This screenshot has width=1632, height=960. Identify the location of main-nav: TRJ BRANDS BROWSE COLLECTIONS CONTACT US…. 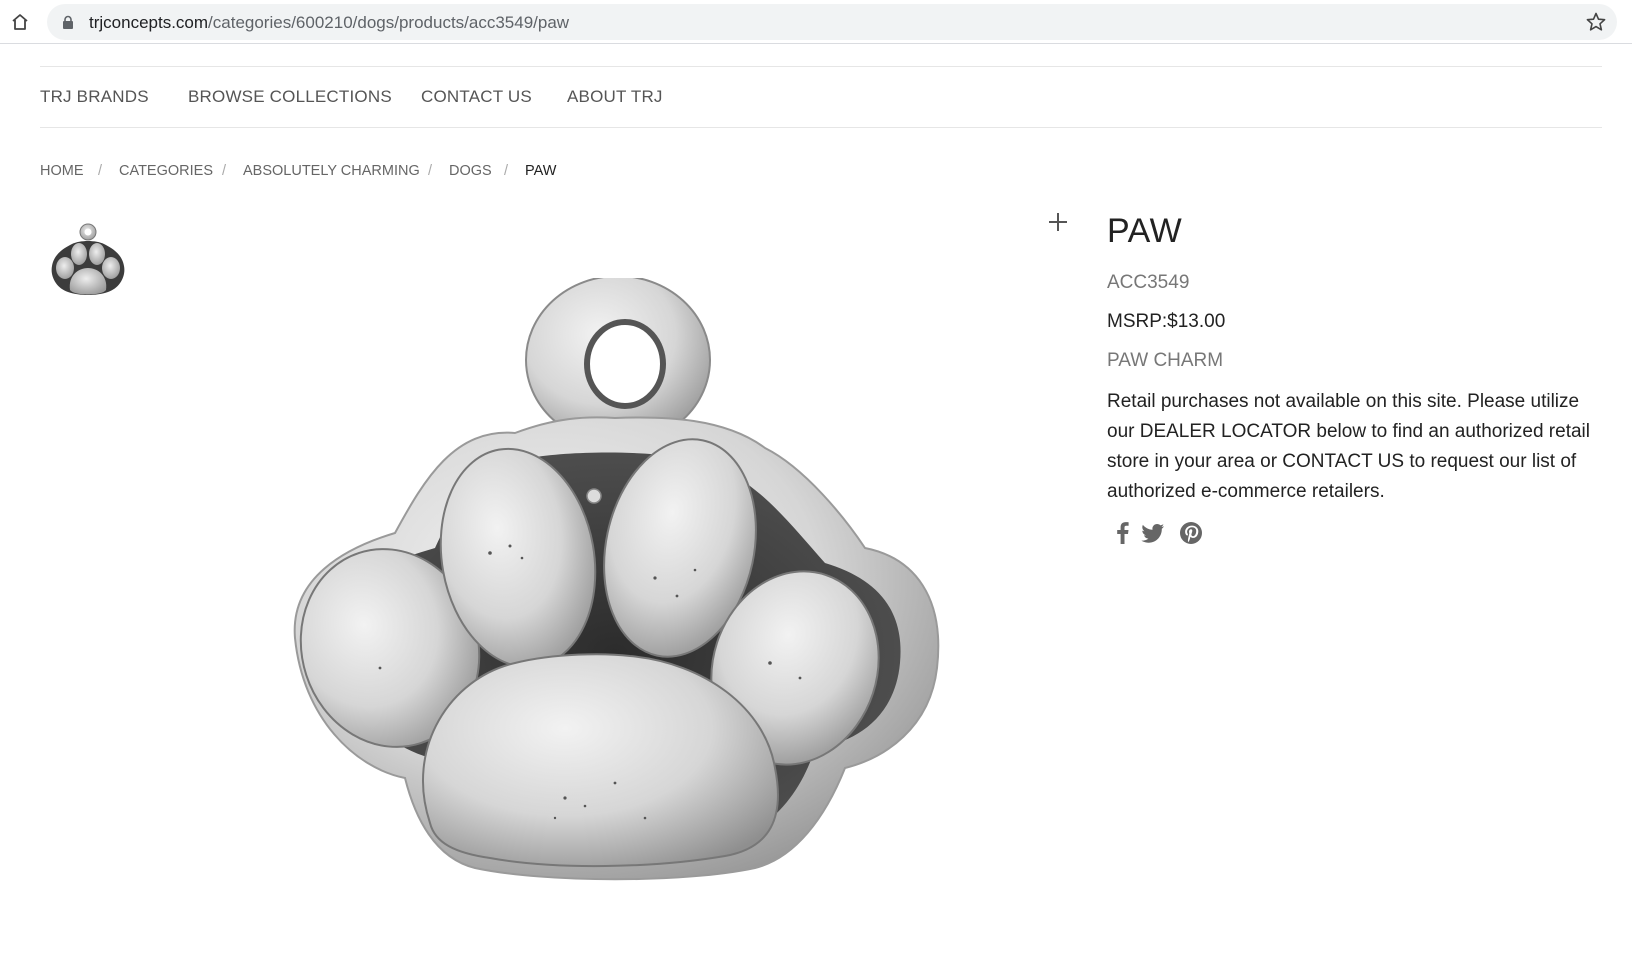
(821, 97).